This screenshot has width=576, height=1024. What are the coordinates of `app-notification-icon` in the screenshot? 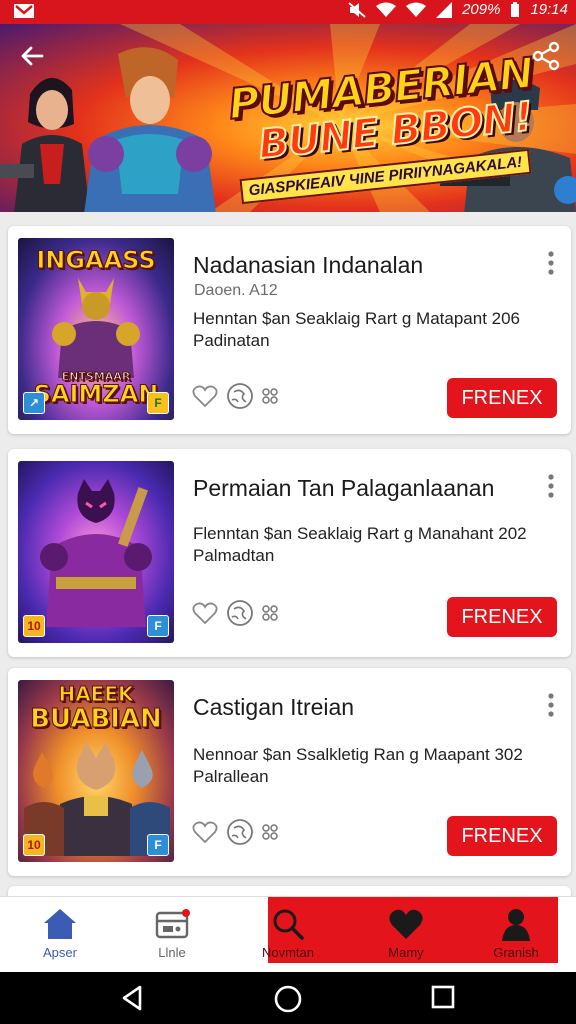 It's located at (24, 11).